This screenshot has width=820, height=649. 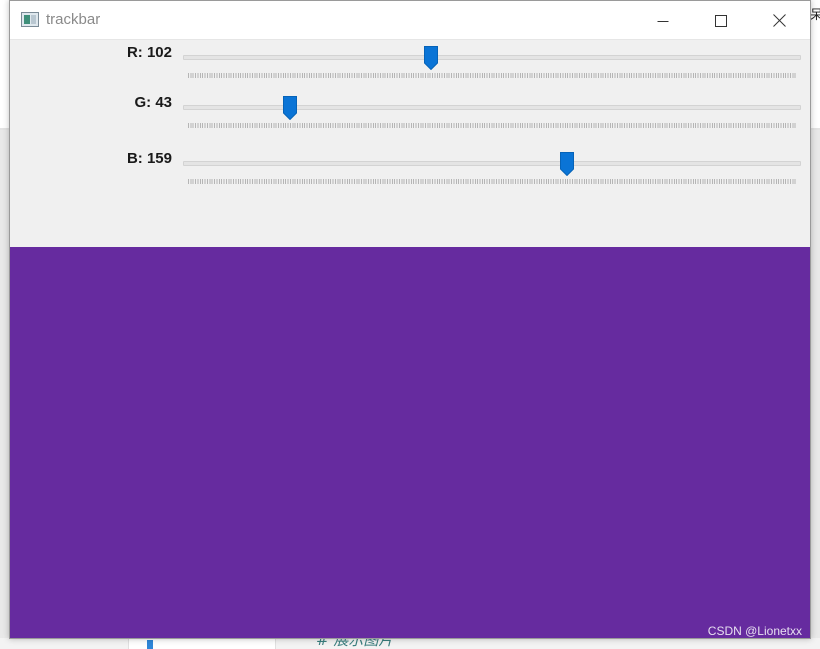 I want to click on trackbar-r: R: 102, so click(x=410, y=64).